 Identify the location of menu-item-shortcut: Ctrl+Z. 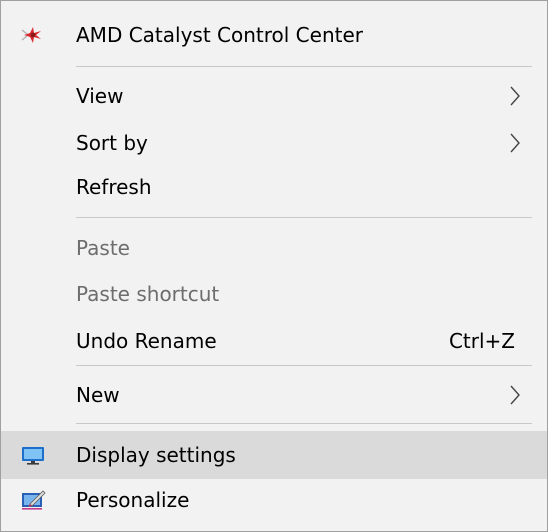
(481, 341).